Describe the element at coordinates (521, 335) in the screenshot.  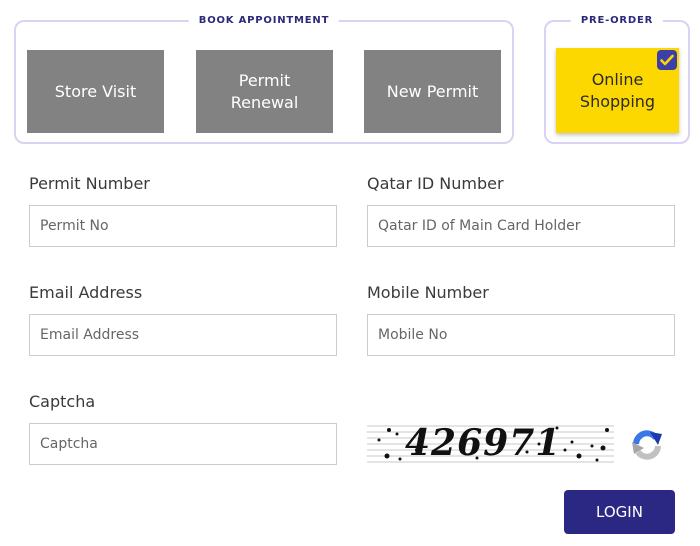
I see `mobile-number-input` at that location.